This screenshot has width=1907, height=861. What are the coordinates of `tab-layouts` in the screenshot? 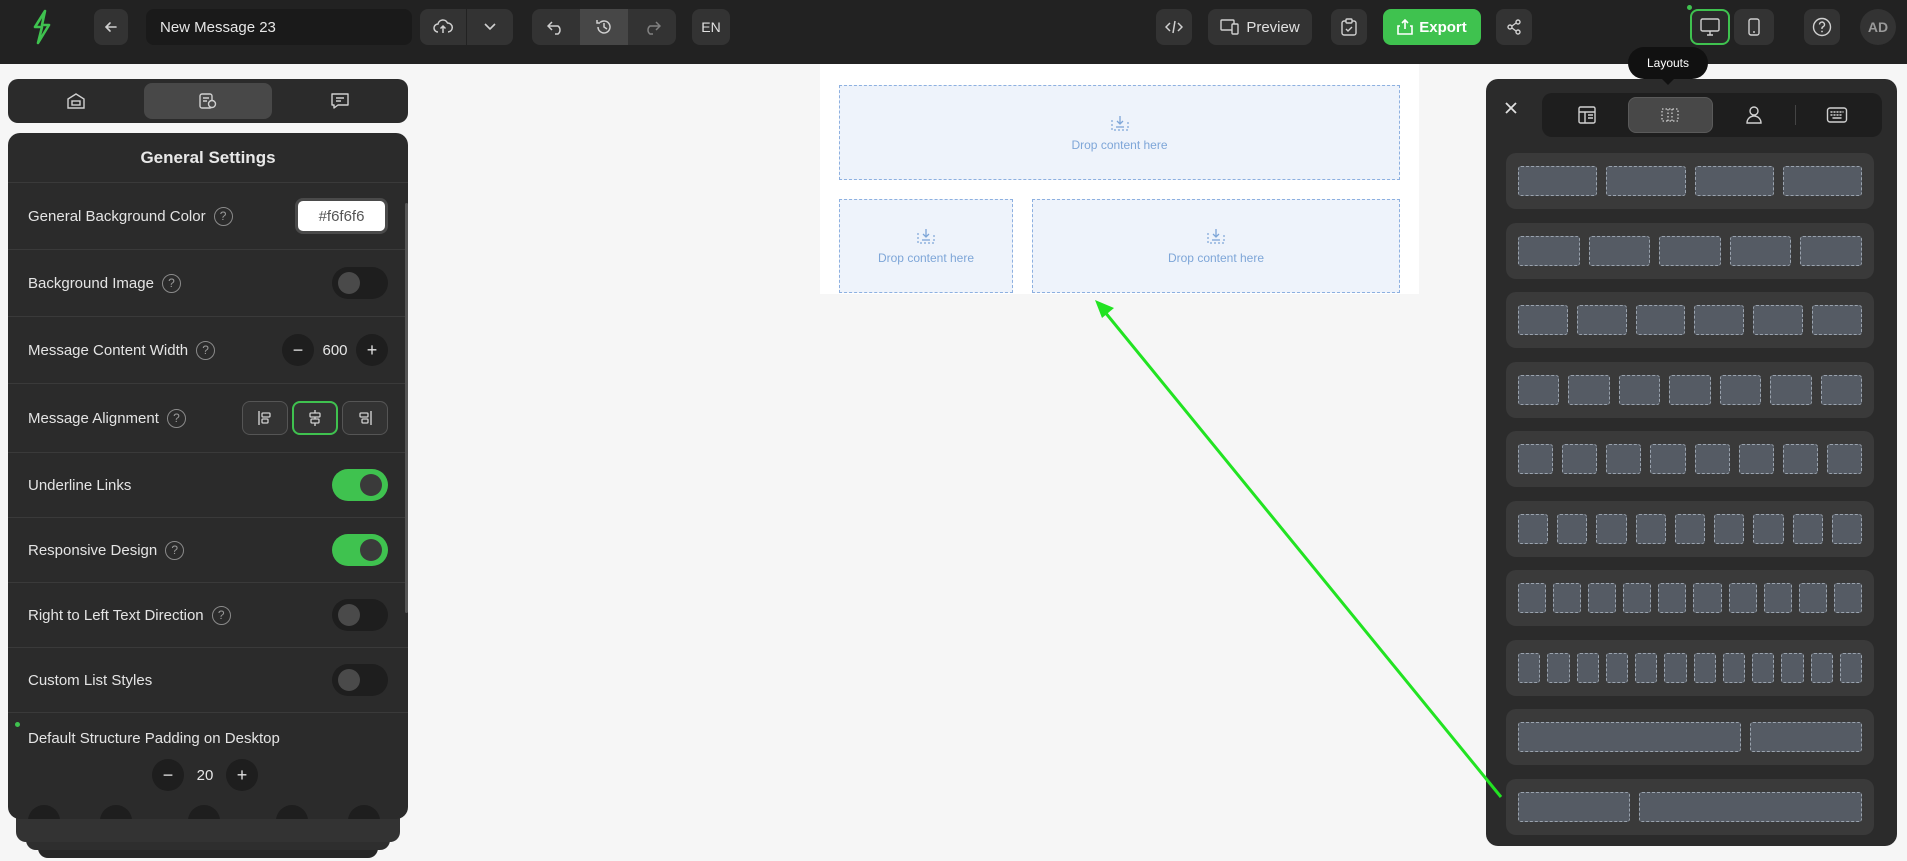 It's located at (1670, 115).